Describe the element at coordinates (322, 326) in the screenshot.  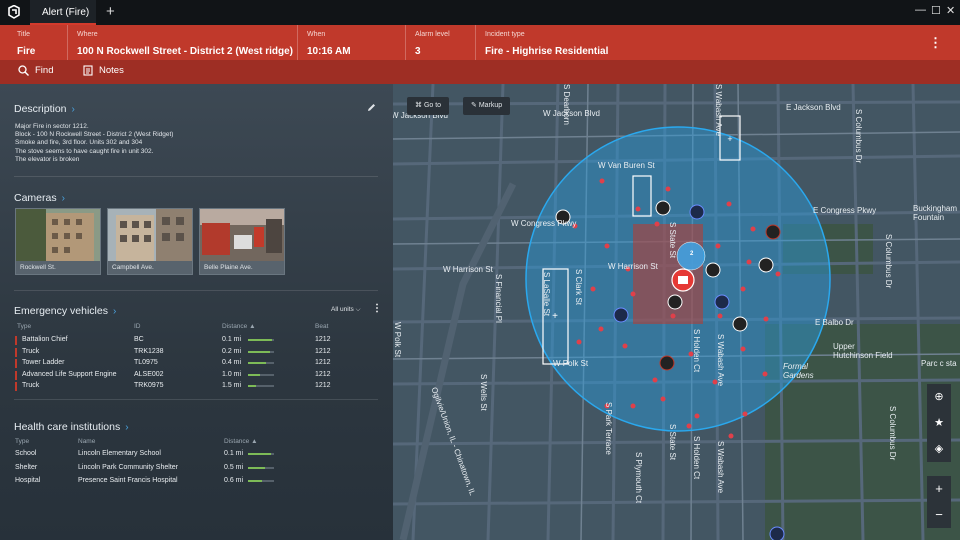
I see `col-beat: Beat` at that location.